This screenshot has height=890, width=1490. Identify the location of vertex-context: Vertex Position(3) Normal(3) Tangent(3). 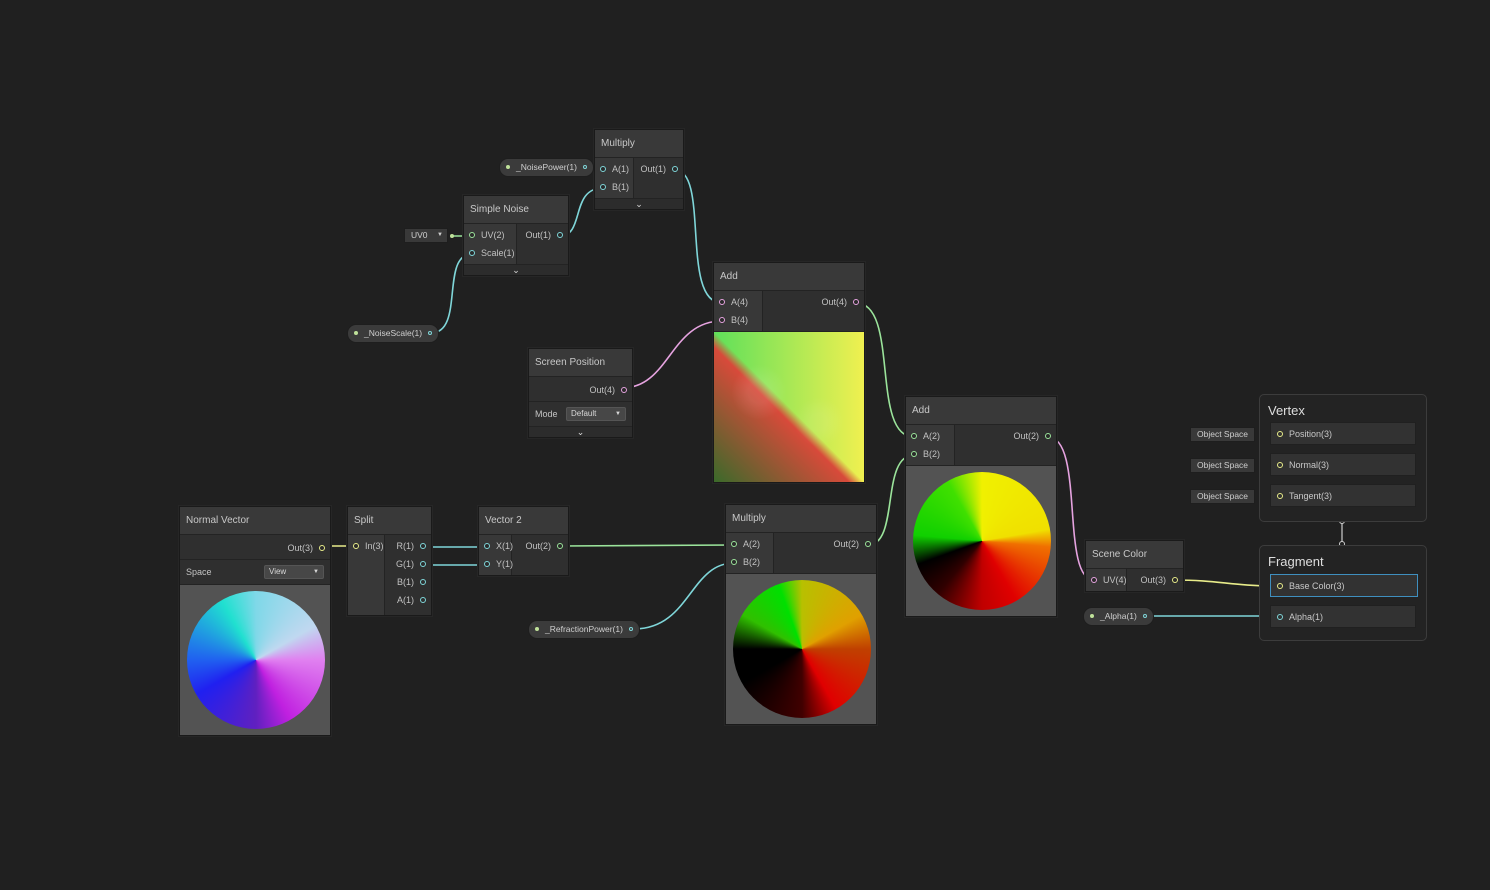
(1343, 458).